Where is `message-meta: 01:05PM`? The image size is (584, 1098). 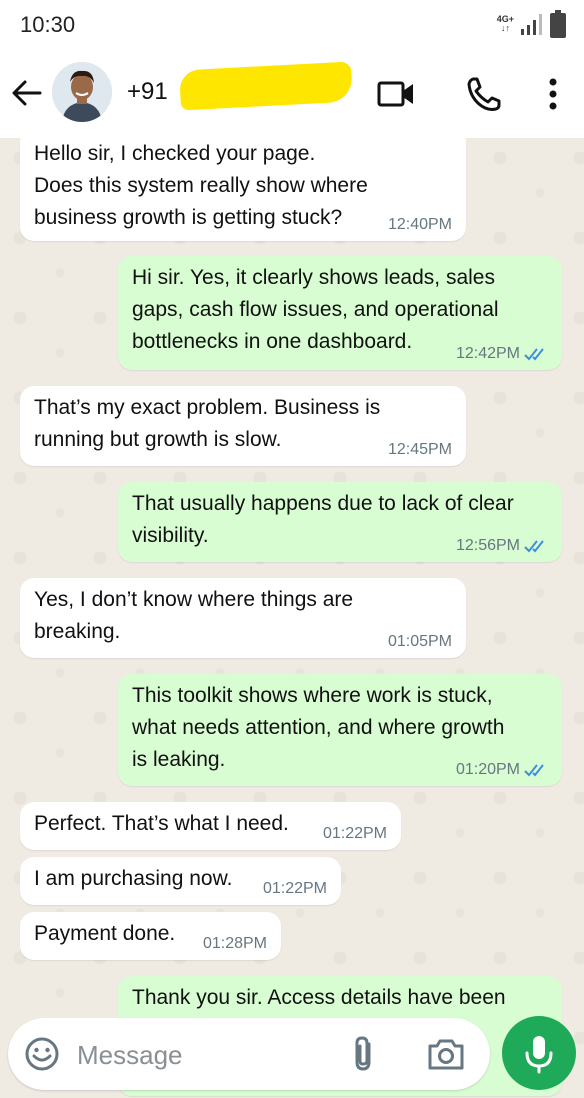 message-meta: 01:05PM is located at coordinates (420, 642).